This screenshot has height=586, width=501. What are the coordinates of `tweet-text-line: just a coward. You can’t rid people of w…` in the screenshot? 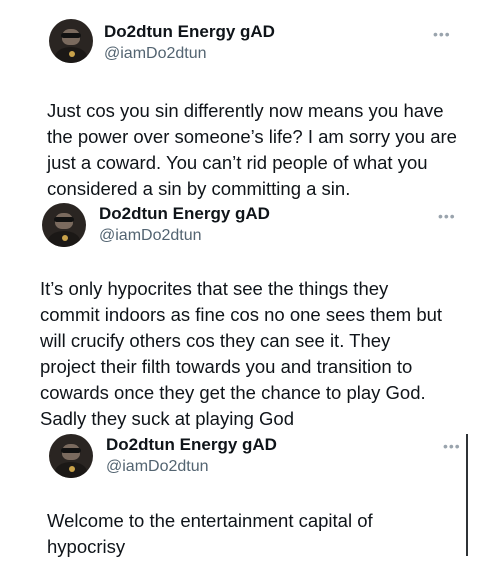 It's located at (237, 162).